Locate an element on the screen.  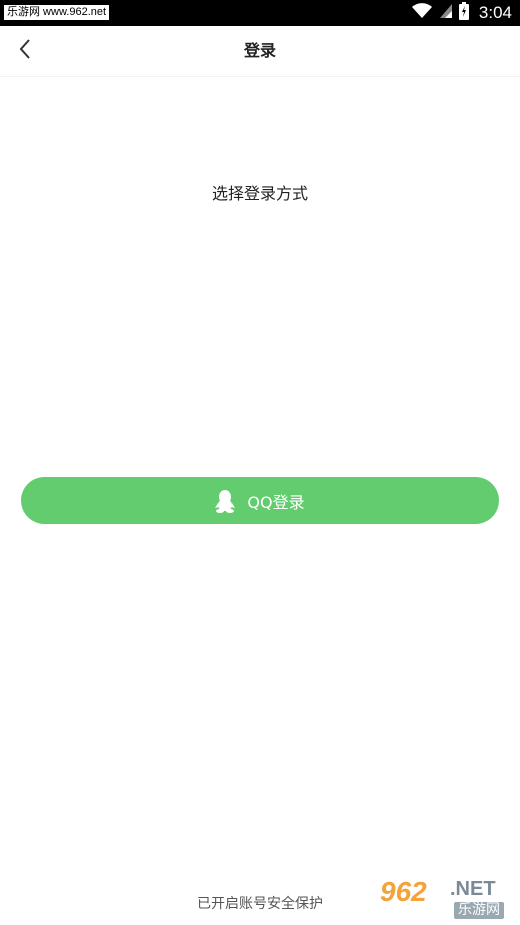
status-bar: 乐游网 www.962.net 3:04 is located at coordinates (260, 13).